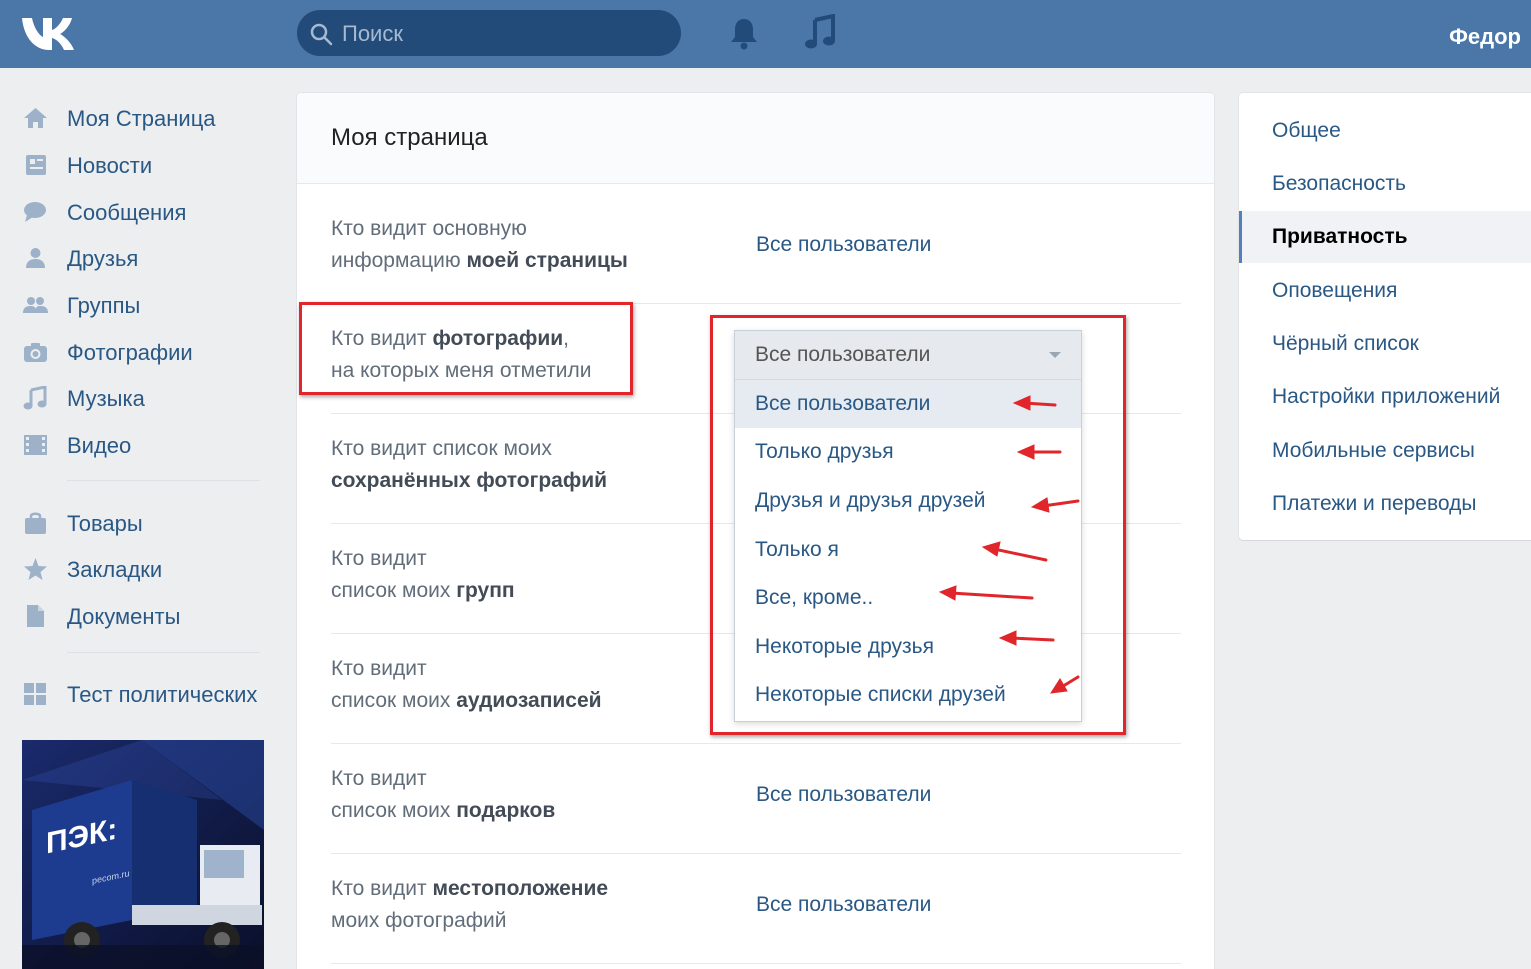 Image resolution: width=1531 pixels, height=969 pixels. I want to click on search-placeholder: Поиск, so click(372, 33).